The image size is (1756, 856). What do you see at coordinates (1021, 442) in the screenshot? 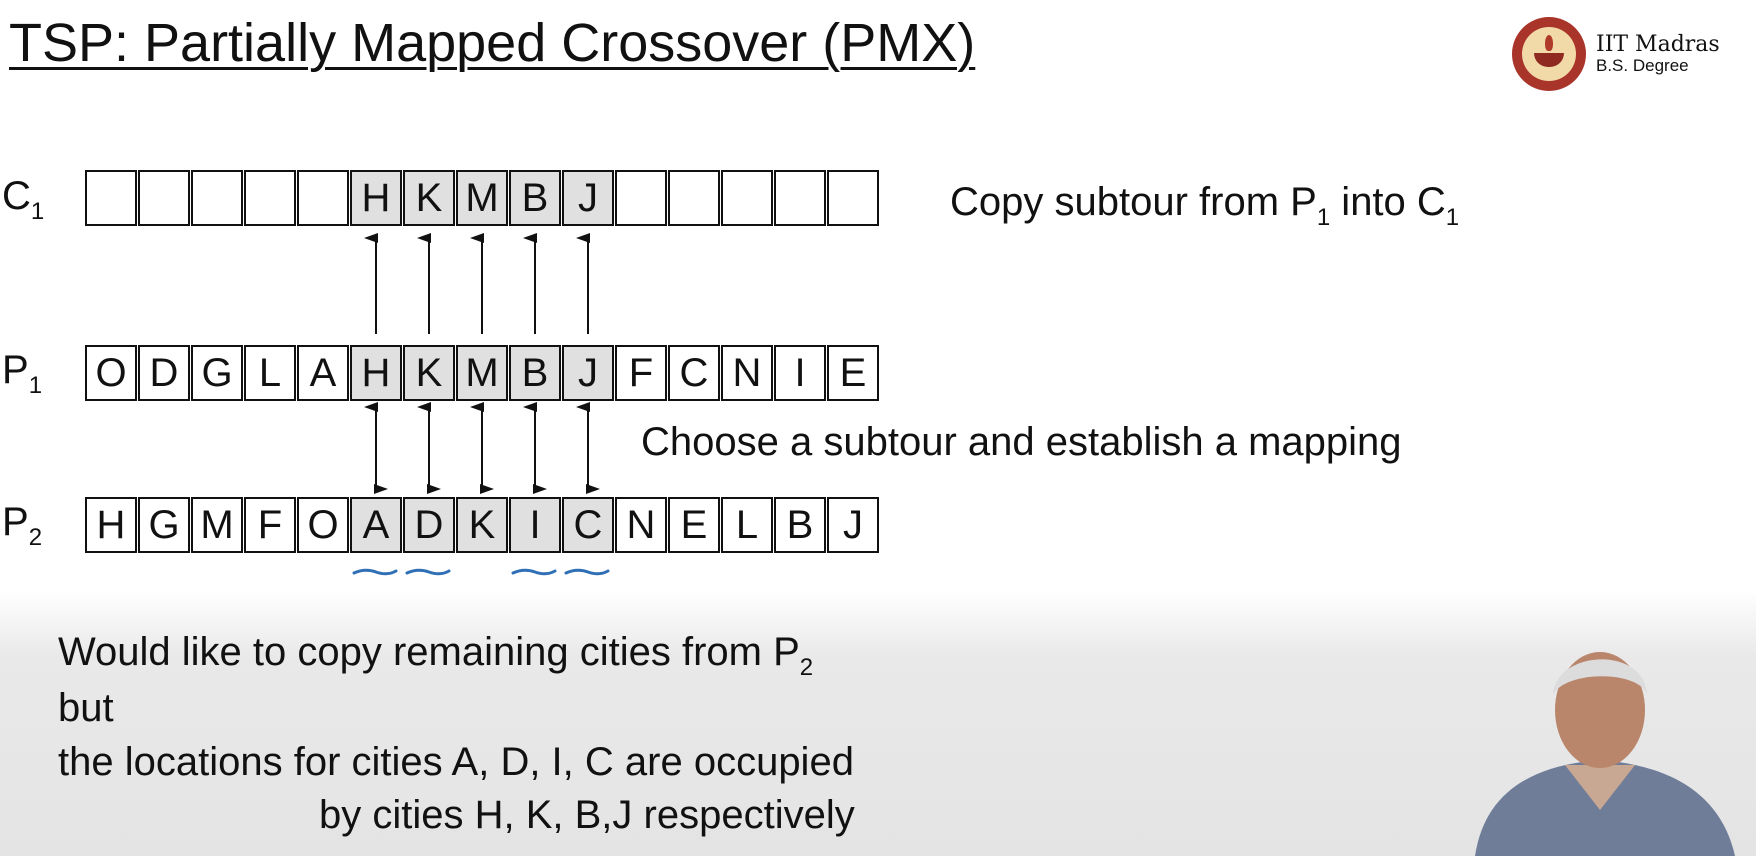
I see `choose-subtour-note: Choose a subtour and establish a mapping` at bounding box center [1021, 442].